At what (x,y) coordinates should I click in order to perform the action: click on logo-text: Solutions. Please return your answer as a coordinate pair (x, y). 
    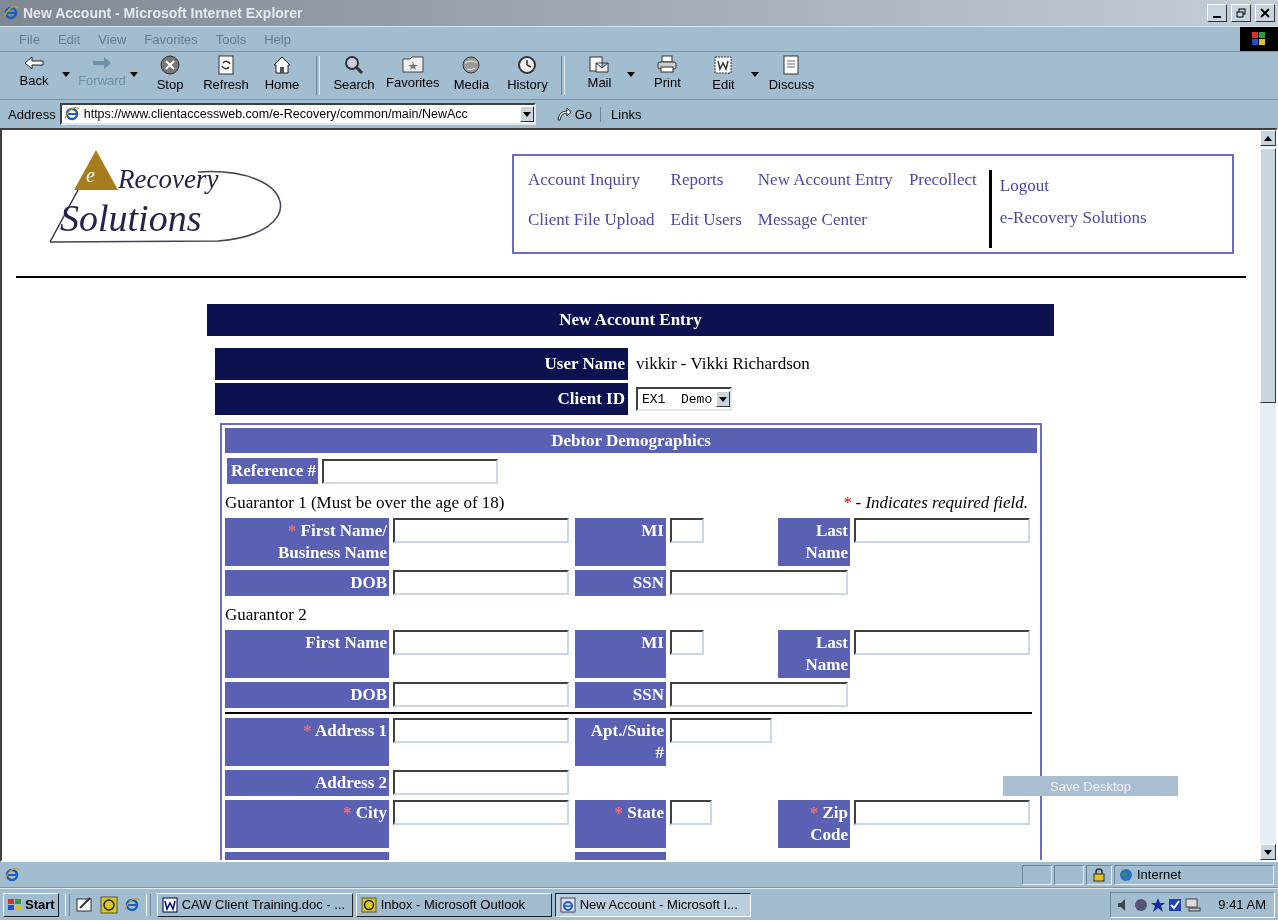
    Looking at the image, I should click on (131, 218).